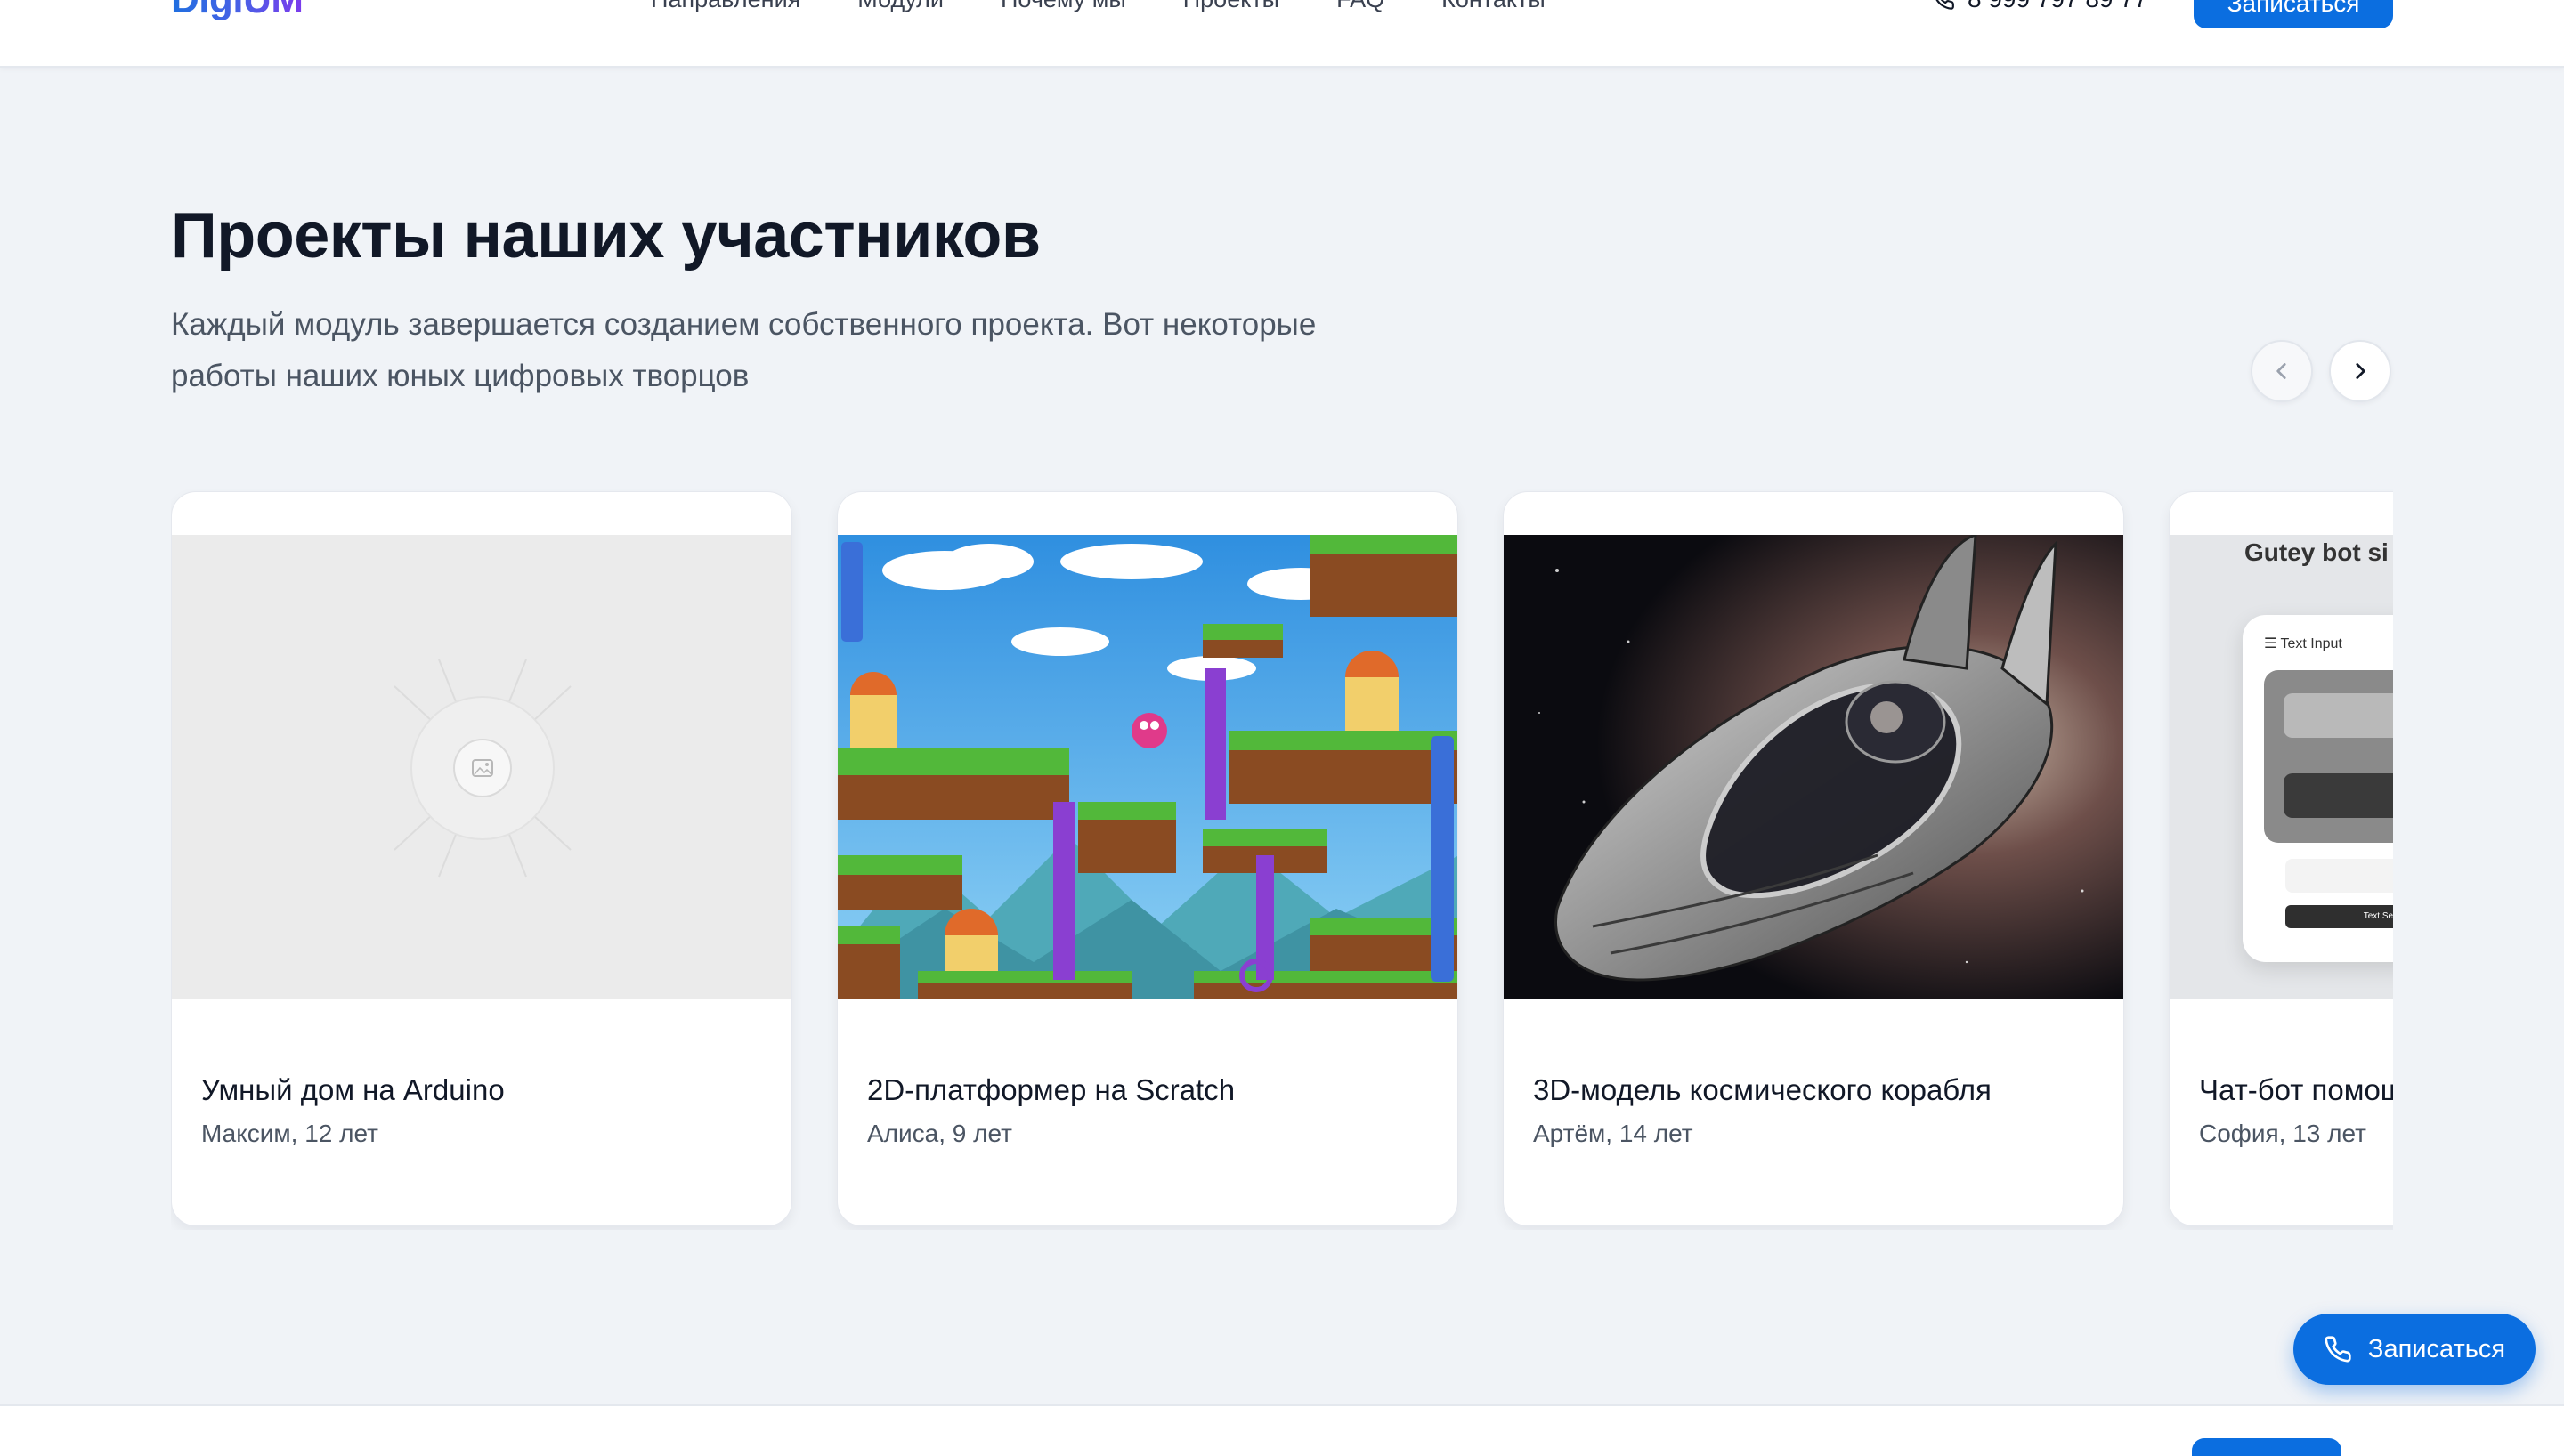  I want to click on project-image-placeholder, so click(481, 767).